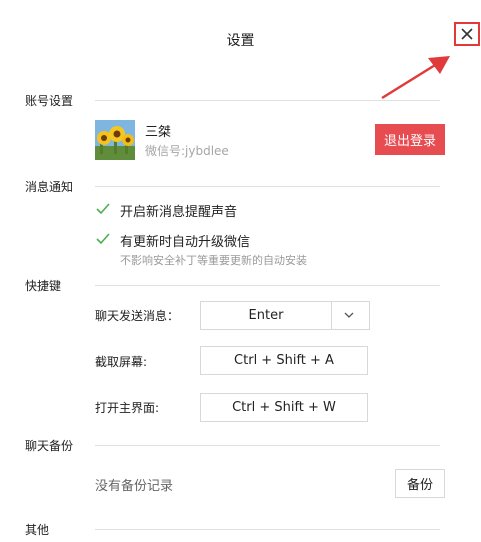 The height and width of the screenshot is (542, 481). What do you see at coordinates (158, 132) in the screenshot?
I see `account-name: 三桀` at bounding box center [158, 132].